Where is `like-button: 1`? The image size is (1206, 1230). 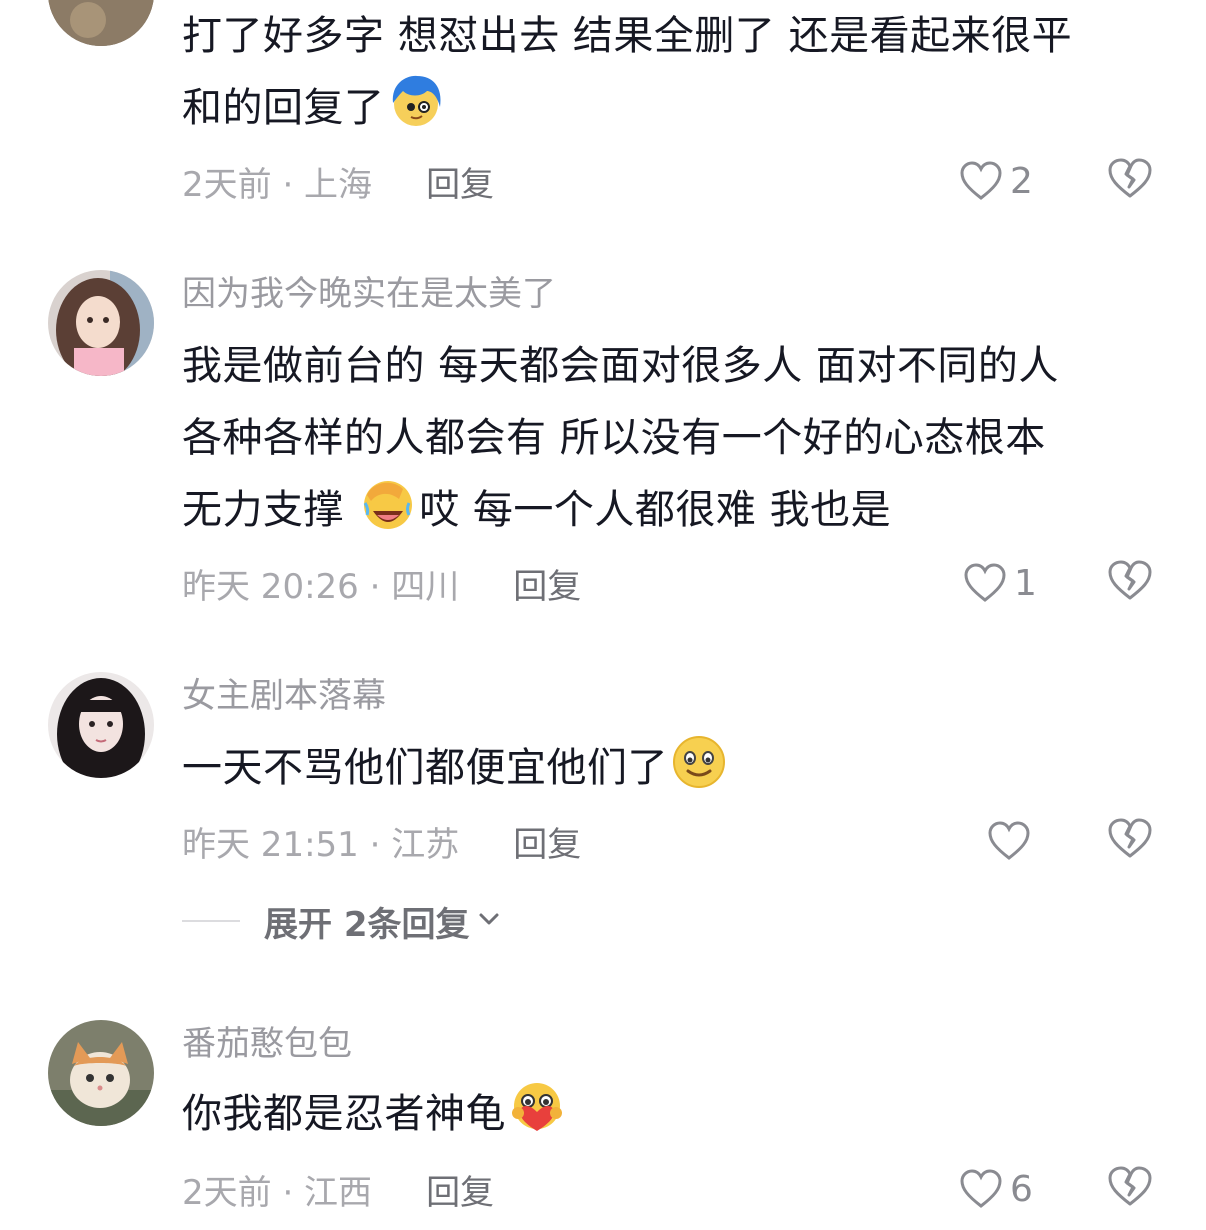 like-button: 1 is located at coordinates (999, 583).